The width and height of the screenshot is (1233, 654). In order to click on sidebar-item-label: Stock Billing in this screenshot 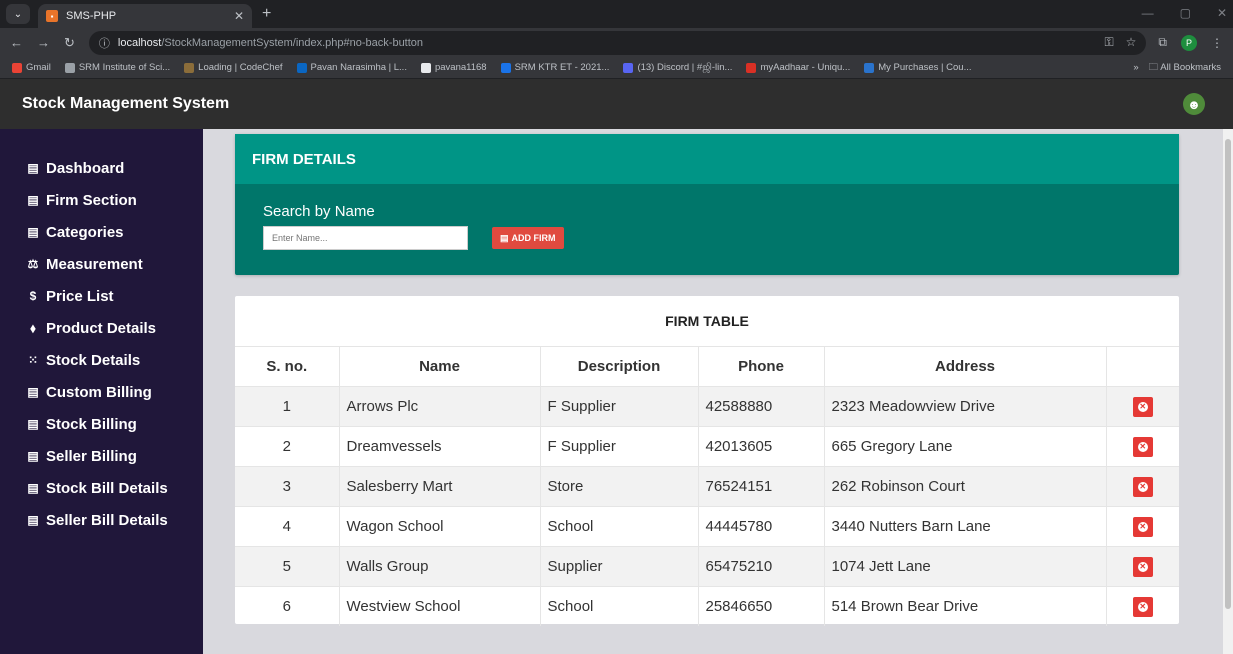, I will do `click(91, 424)`.